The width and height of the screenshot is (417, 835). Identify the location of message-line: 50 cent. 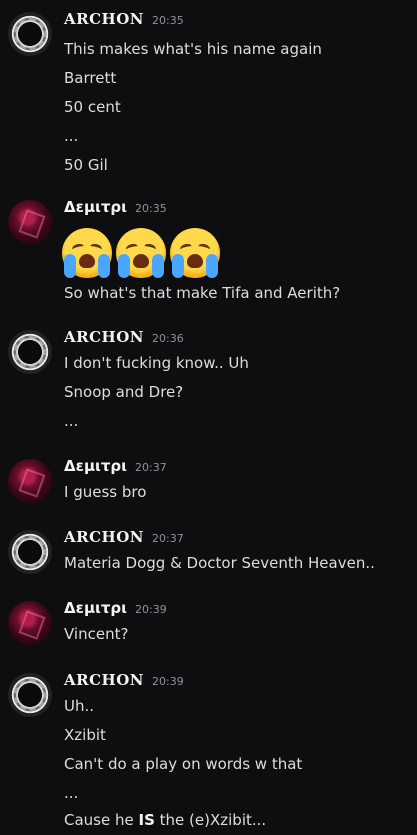
(92, 107).